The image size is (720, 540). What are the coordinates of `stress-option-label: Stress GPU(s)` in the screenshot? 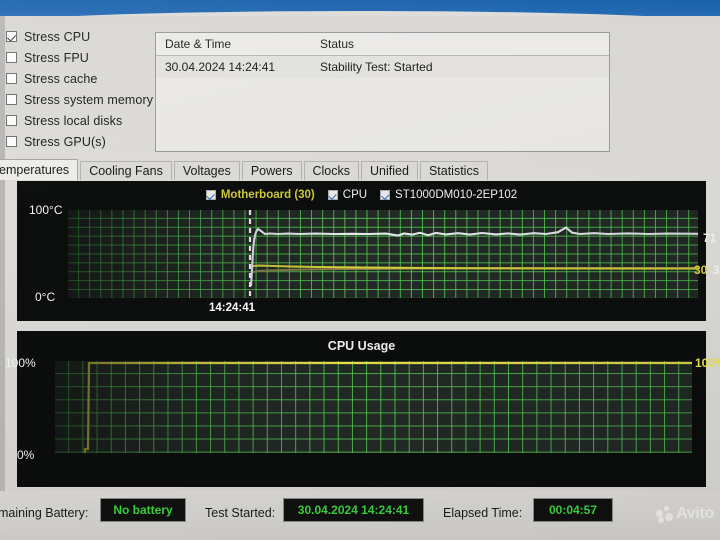 It's located at (65, 141).